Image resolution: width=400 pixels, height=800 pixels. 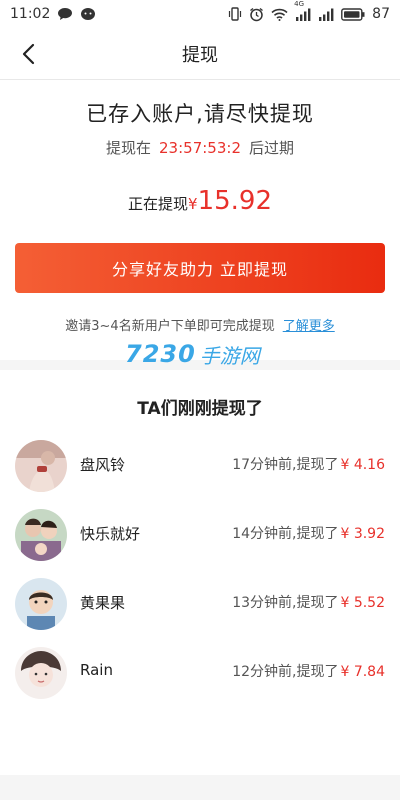 I want to click on status-bar: 11:02 4G 87, so click(x=200, y=14).